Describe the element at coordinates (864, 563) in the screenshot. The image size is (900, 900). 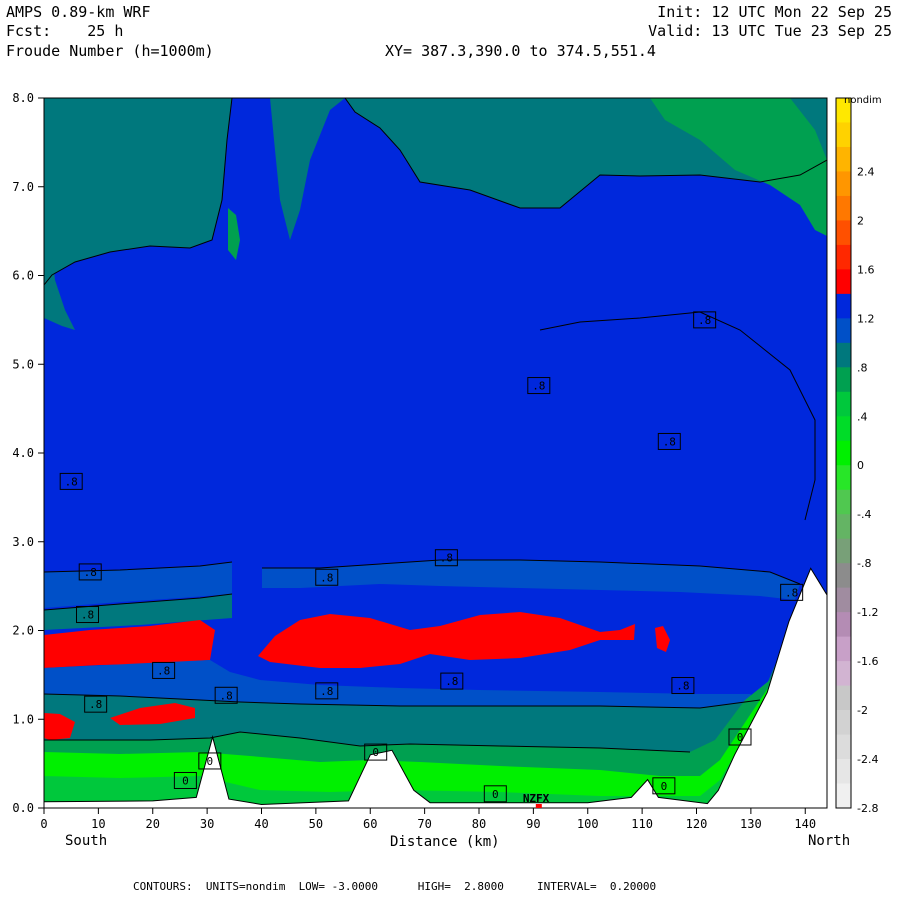
I see `colorbar-tick-label: -.8` at that location.